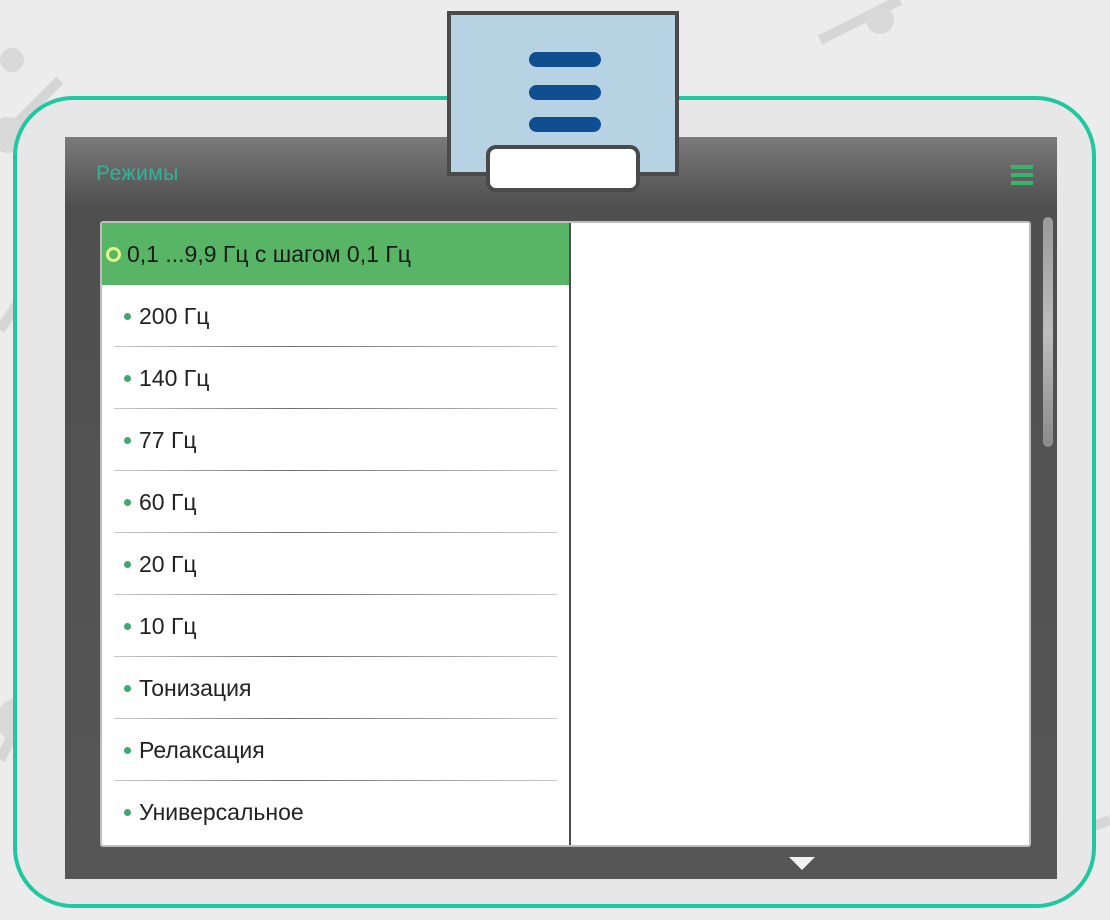 The width and height of the screenshot is (1110, 920). What do you see at coordinates (335, 688) in the screenshot?
I see `list-item: Тонизация` at bounding box center [335, 688].